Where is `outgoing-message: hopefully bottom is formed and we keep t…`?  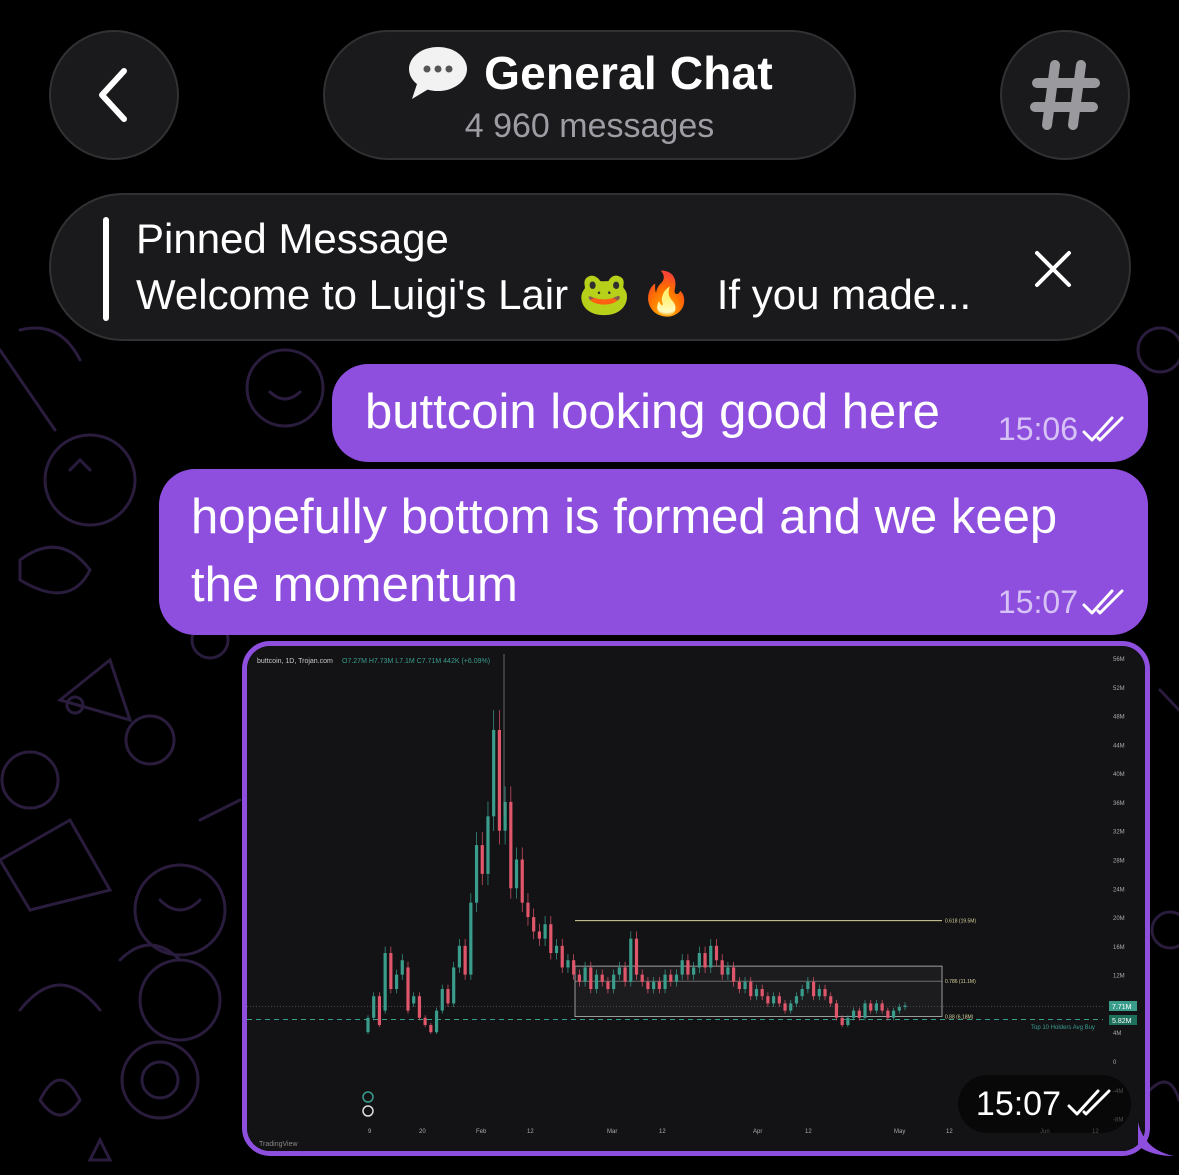
outgoing-message: hopefully bottom is formed and we keep t… is located at coordinates (653, 552).